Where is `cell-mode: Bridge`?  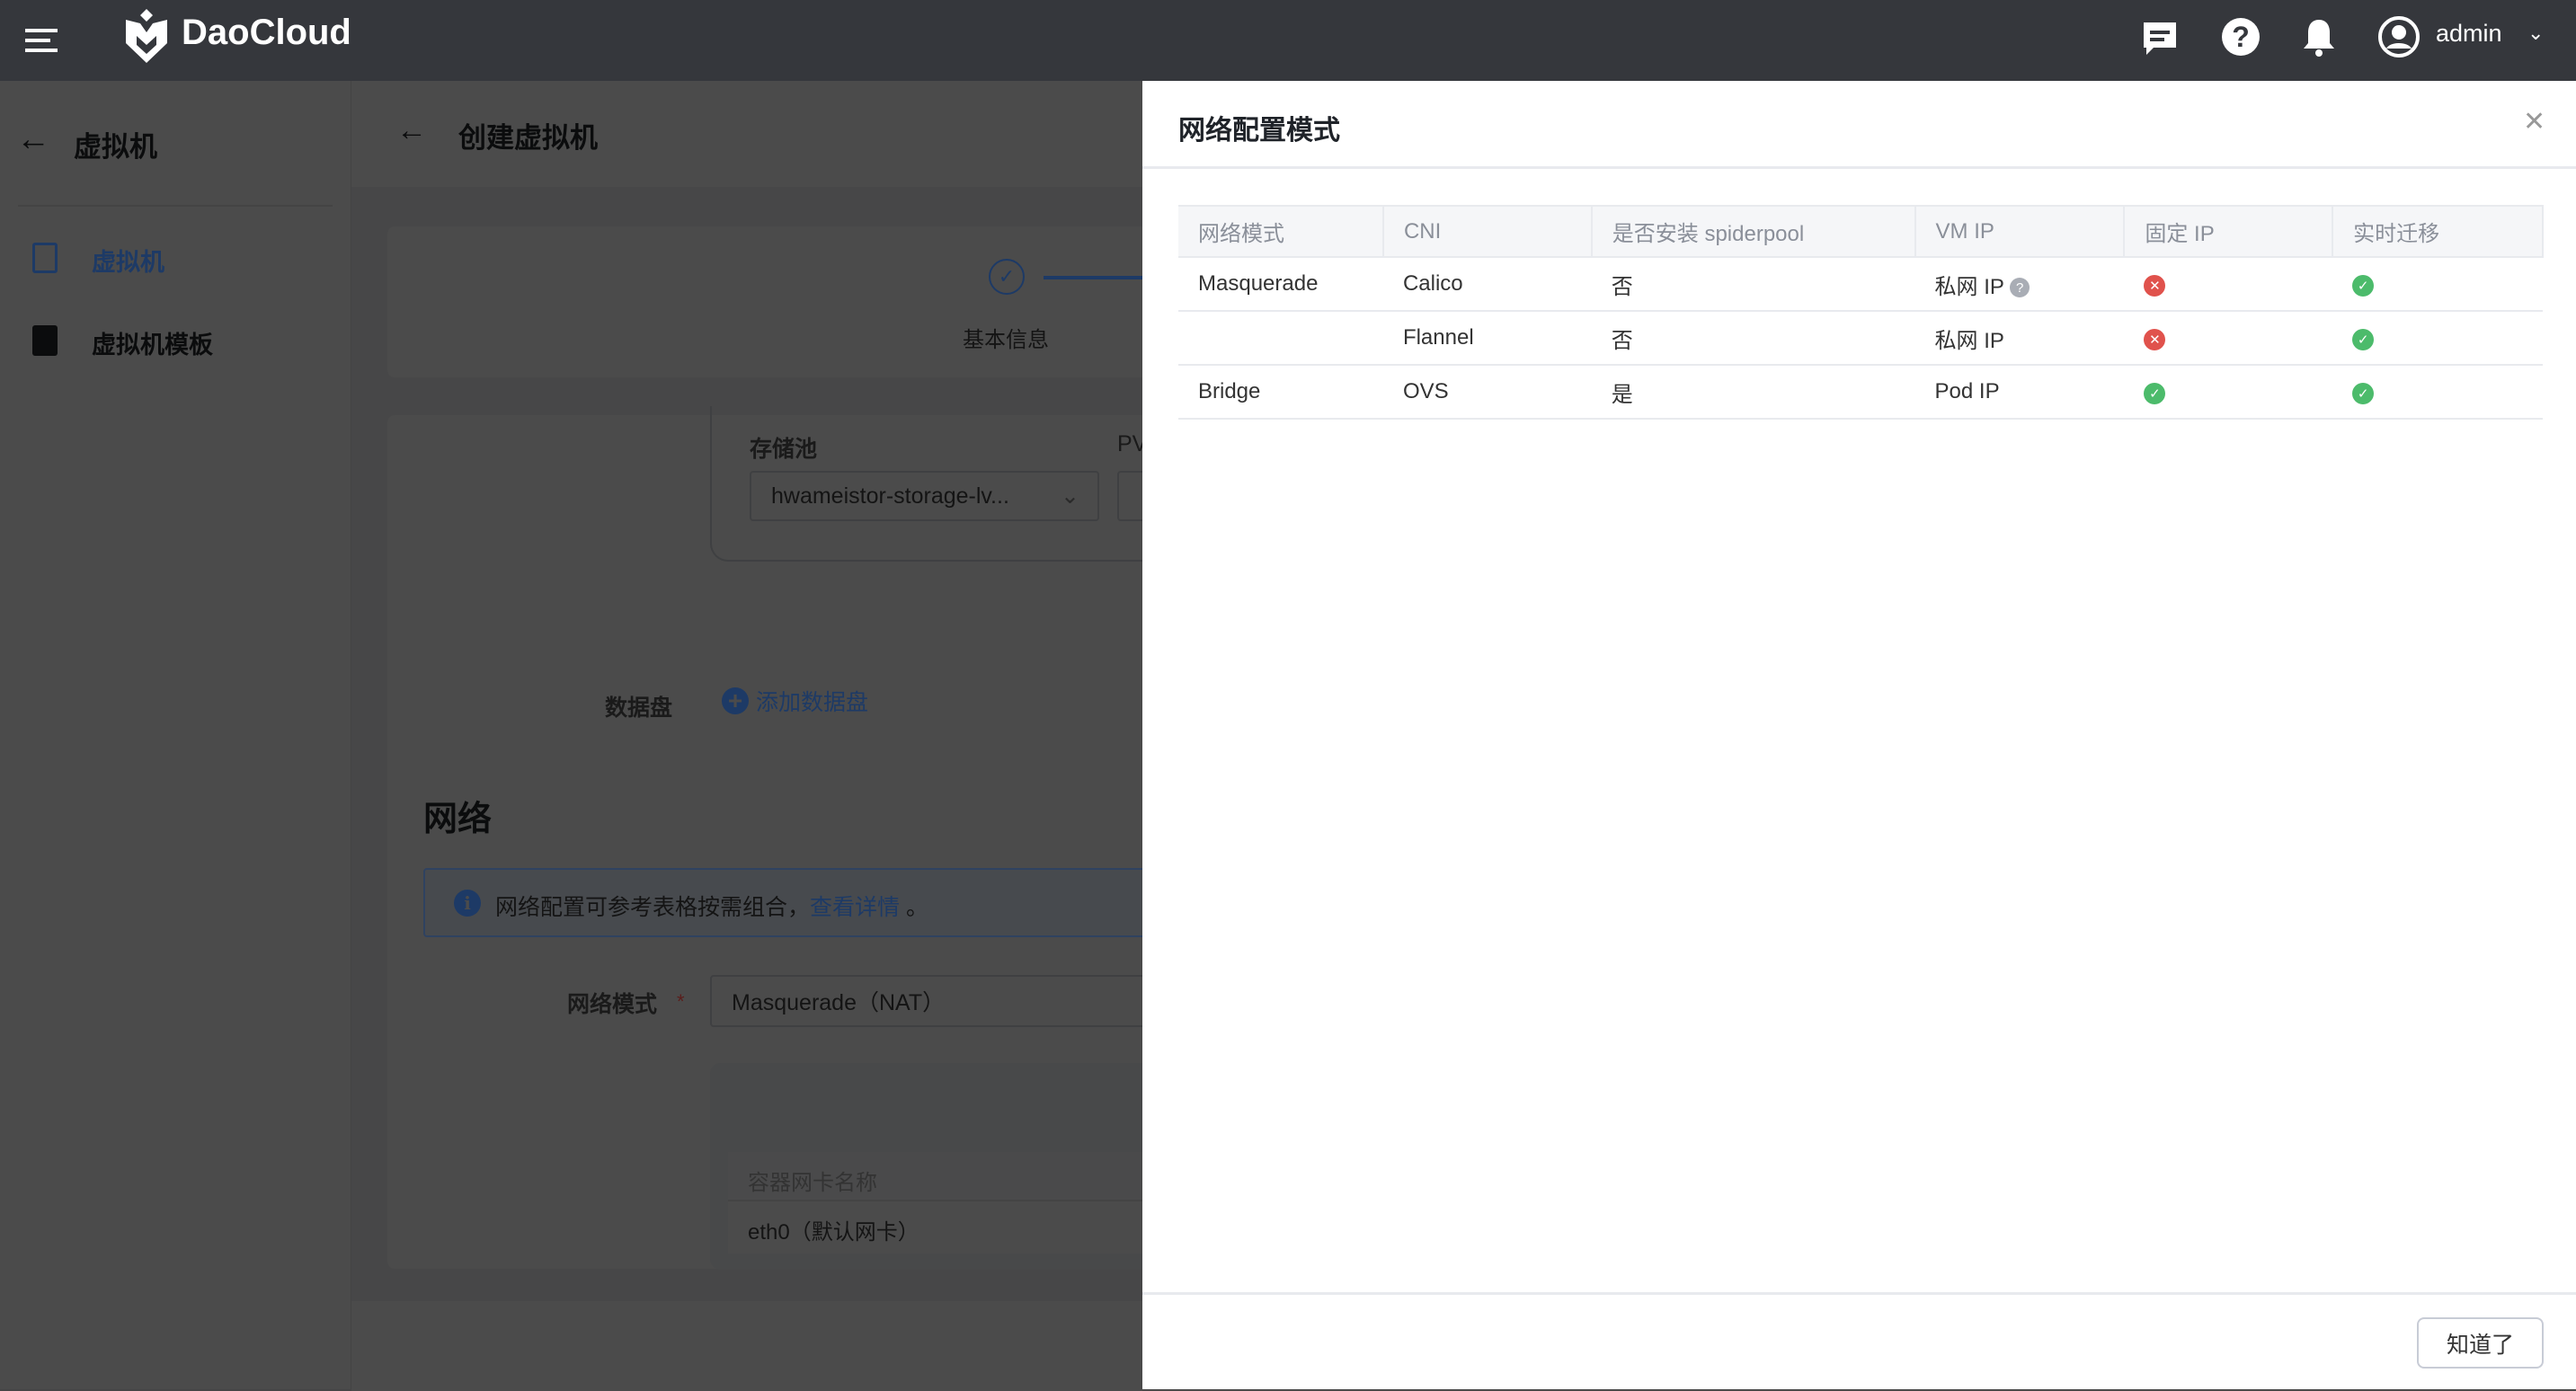 cell-mode: Bridge is located at coordinates (1280, 392).